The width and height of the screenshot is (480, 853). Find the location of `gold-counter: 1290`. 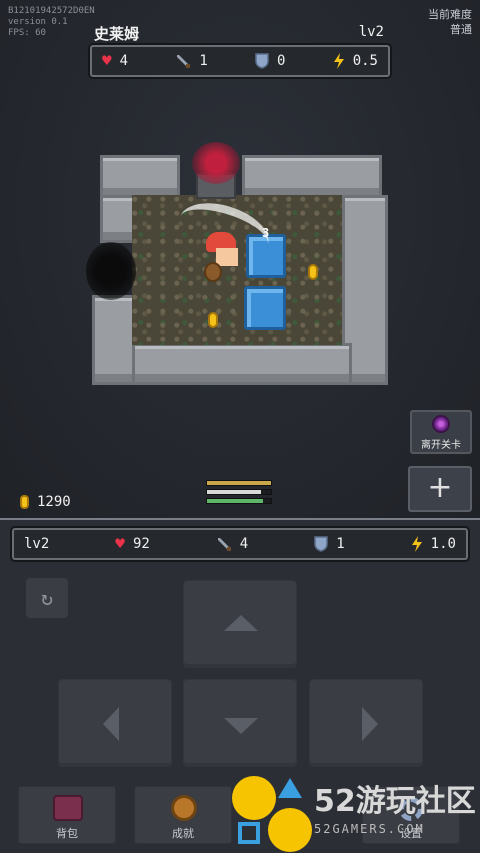

gold-counter: 1290 is located at coordinates (45, 502).